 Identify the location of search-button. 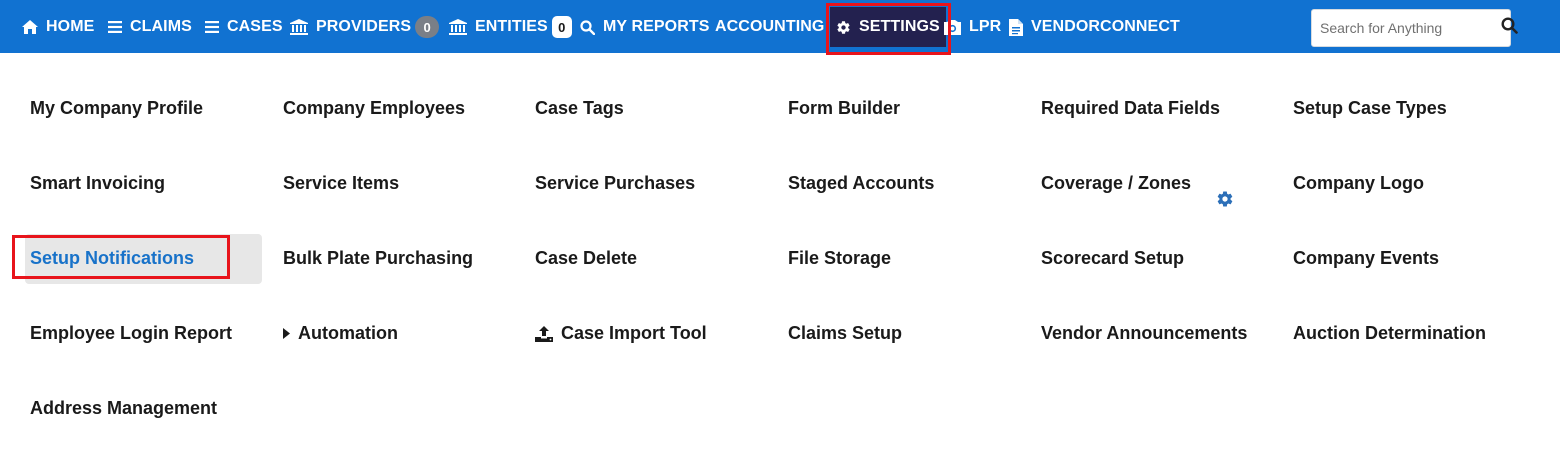
(1509, 28).